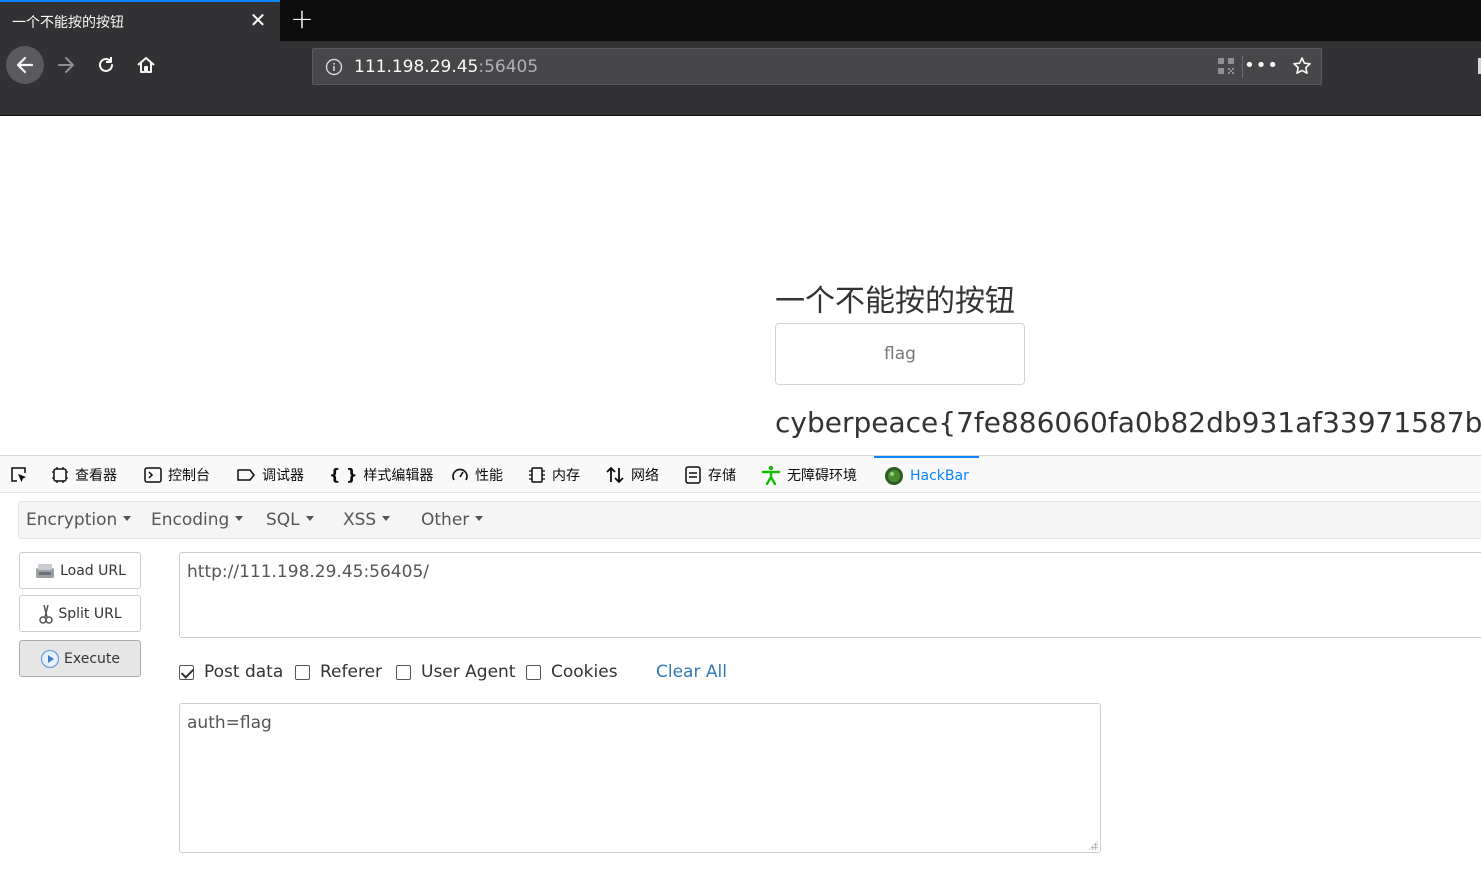 The width and height of the screenshot is (1481, 876). I want to click on split-url-button: Split URL, so click(80, 613).